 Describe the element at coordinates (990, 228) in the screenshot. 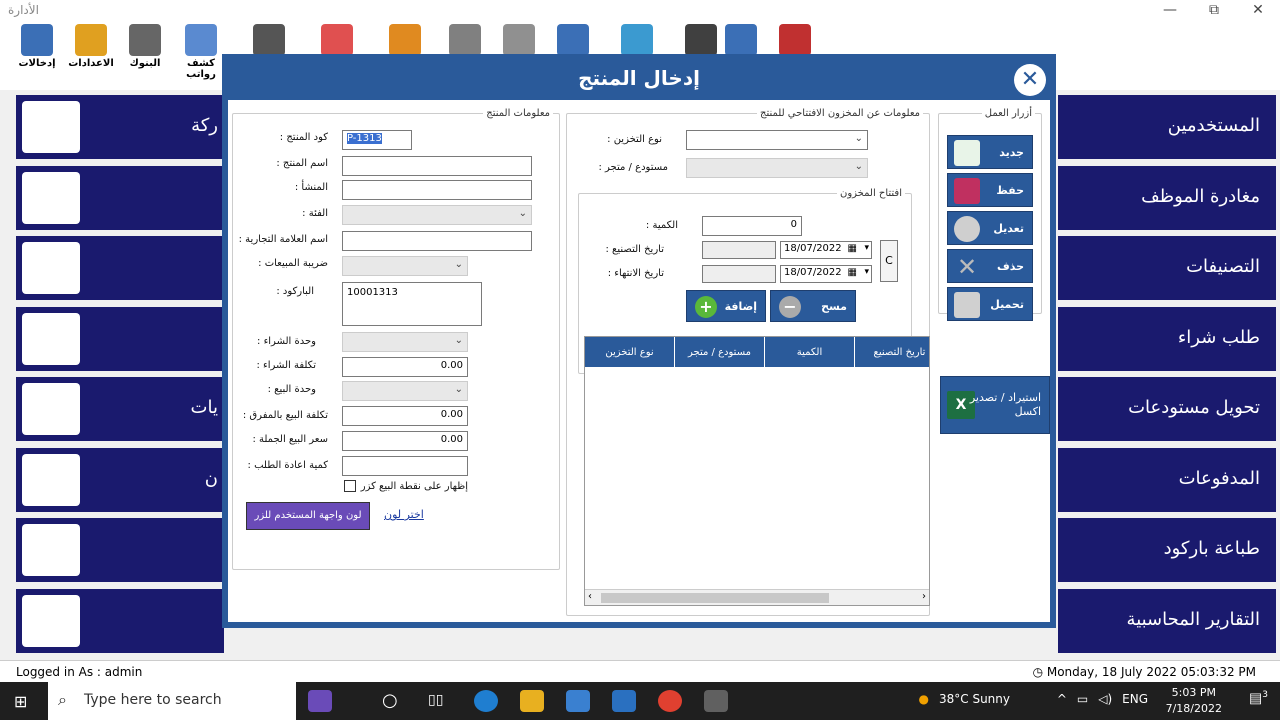

I see `edit-button: تعديل` at that location.